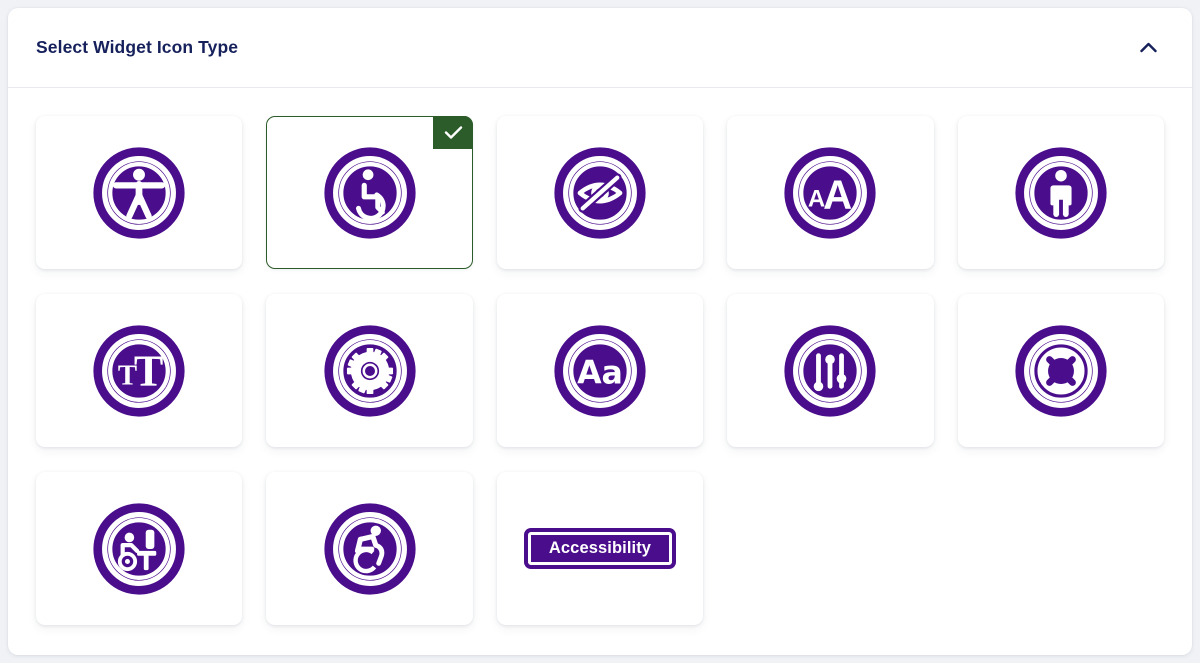  Describe the element at coordinates (600, 48) in the screenshot. I see `panel-header: Select Widget Icon Type` at that location.